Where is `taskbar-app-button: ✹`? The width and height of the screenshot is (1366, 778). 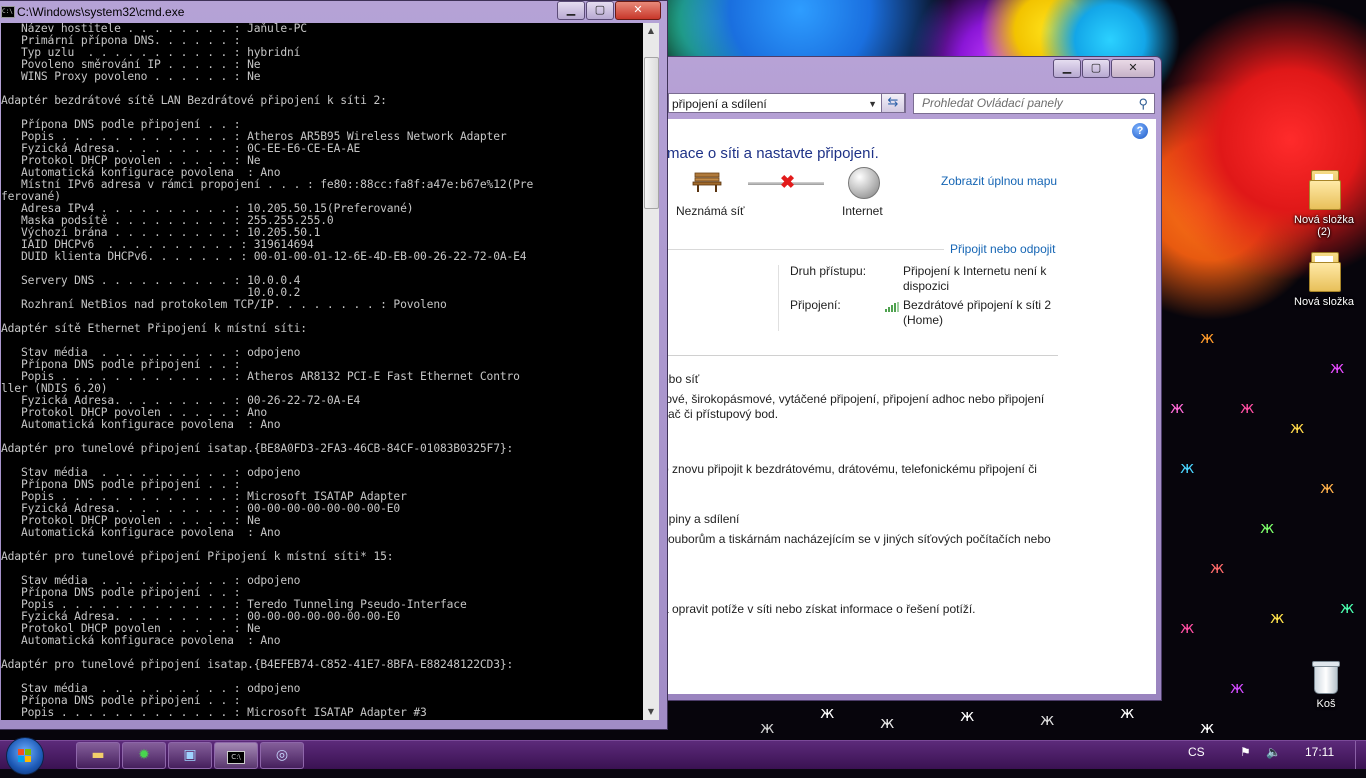 taskbar-app-button: ✹ is located at coordinates (144, 755).